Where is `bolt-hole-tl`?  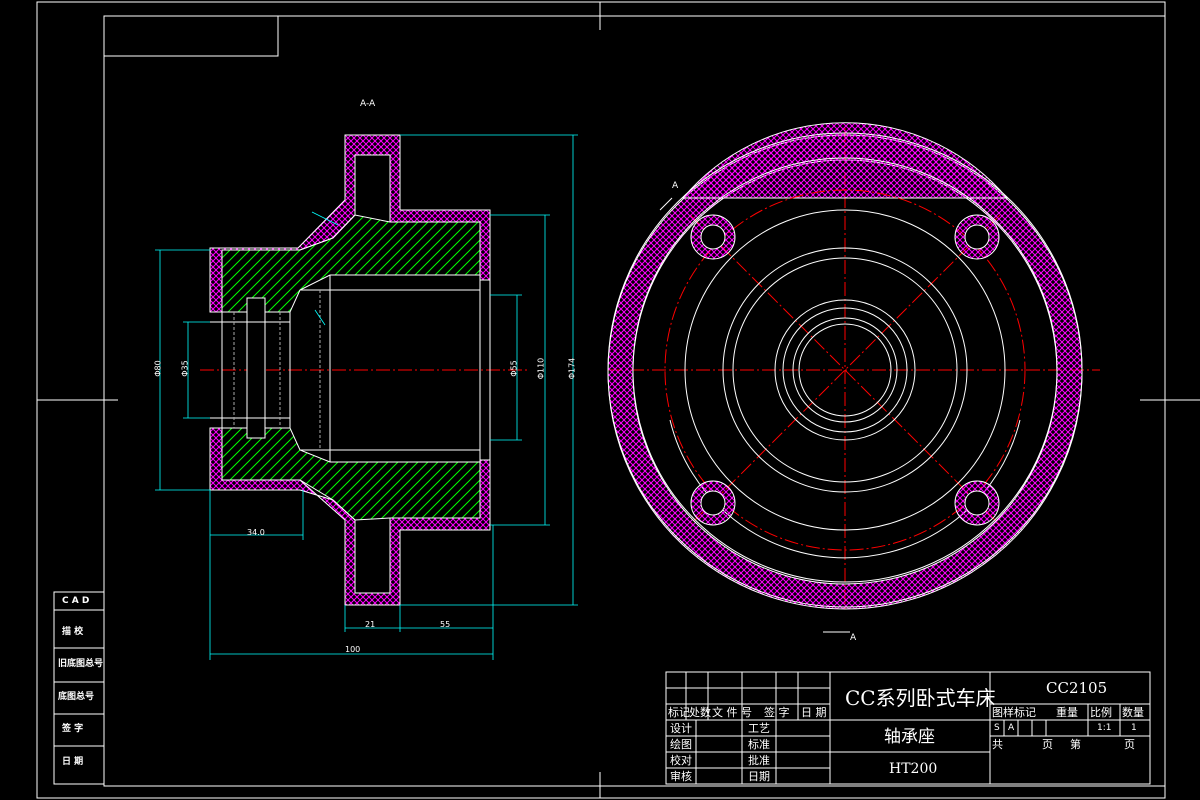
bolt-hole-tl is located at coordinates (713, 237).